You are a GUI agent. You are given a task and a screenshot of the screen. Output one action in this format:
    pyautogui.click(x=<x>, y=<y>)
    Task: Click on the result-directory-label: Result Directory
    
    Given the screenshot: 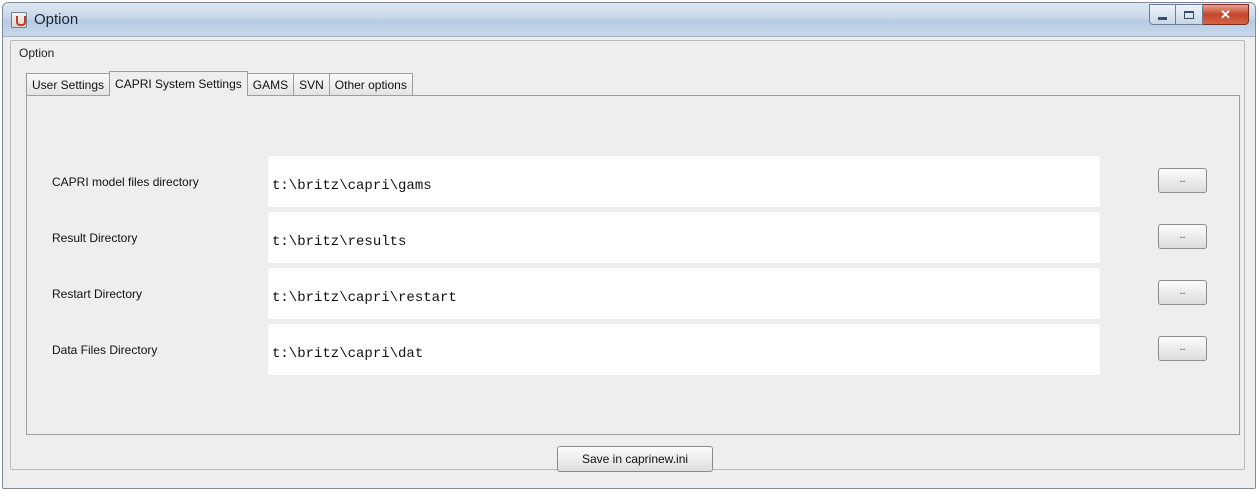 What is the action you would take?
    pyautogui.click(x=95, y=238)
    